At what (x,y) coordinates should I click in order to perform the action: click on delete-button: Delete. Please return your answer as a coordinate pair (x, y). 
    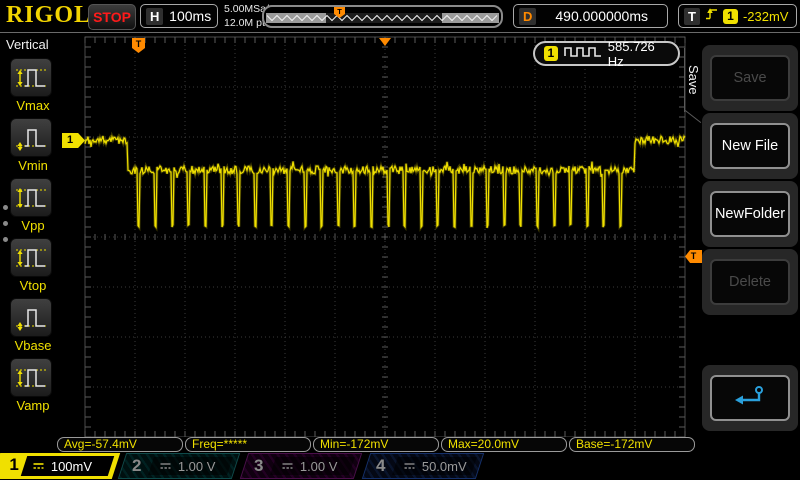
    Looking at the image, I should click on (750, 282).